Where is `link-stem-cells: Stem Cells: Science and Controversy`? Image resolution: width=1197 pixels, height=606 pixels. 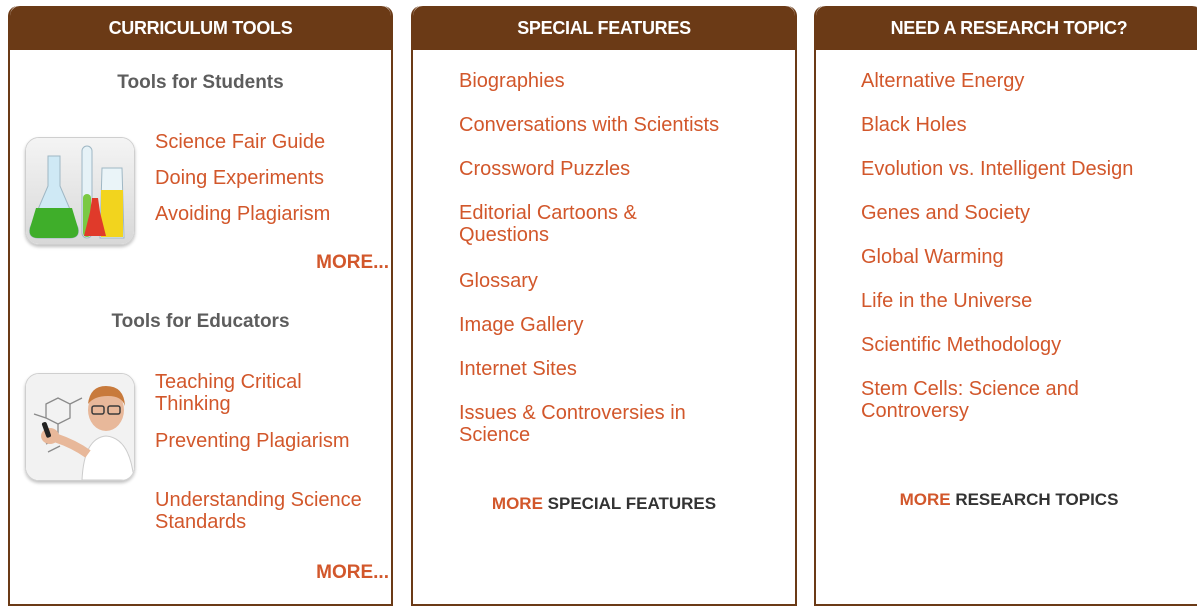
link-stem-cells: Stem Cells: Science and Controversy is located at coordinates (996, 400).